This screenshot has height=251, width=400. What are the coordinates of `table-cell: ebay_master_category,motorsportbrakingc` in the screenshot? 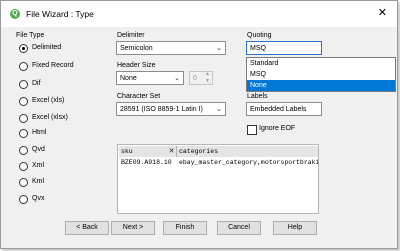 It's located at (248, 162).